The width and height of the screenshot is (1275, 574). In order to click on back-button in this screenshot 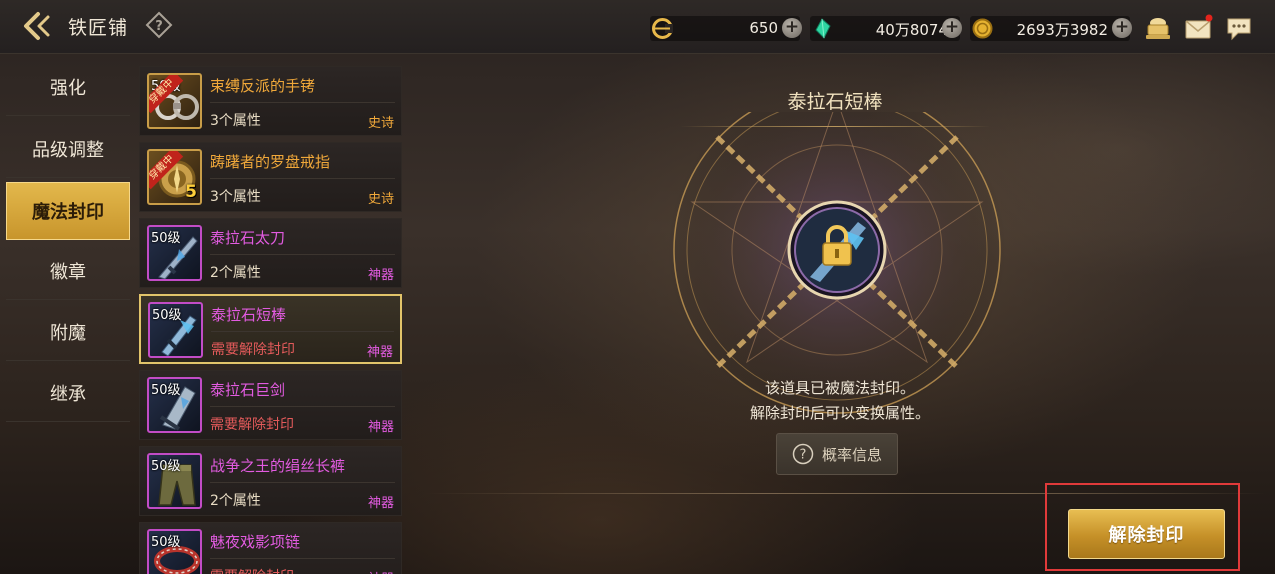, I will do `click(39, 26)`.